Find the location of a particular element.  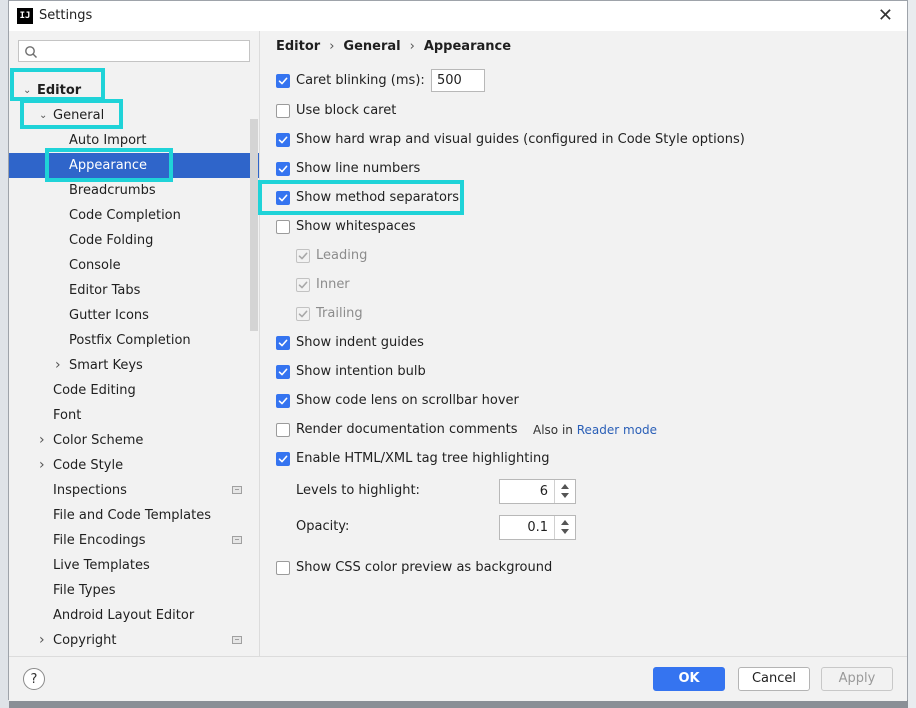

trailing-label: Trailing is located at coordinates (339, 313).